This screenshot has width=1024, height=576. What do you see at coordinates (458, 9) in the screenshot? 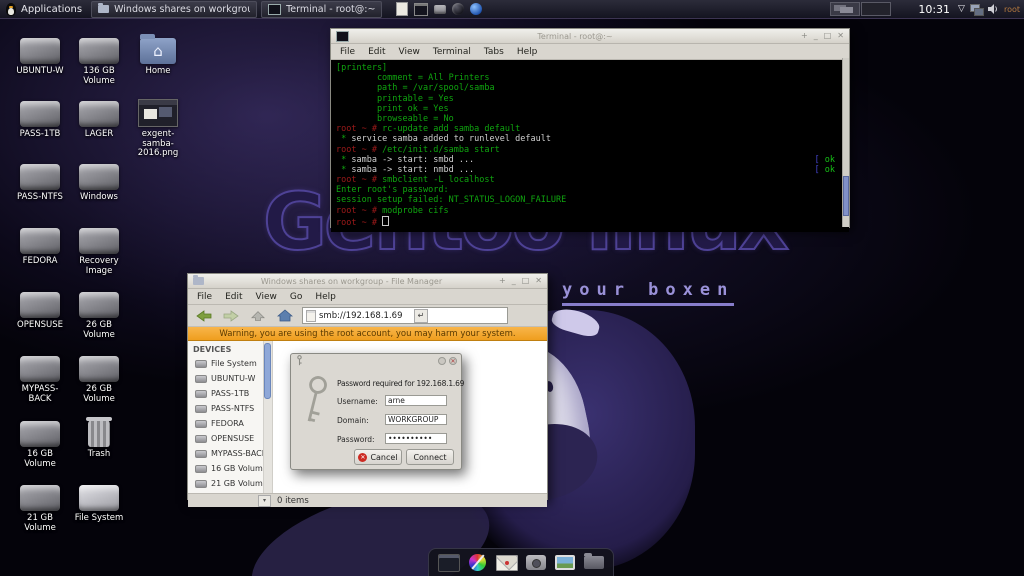
I see `globe-icon` at bounding box center [458, 9].